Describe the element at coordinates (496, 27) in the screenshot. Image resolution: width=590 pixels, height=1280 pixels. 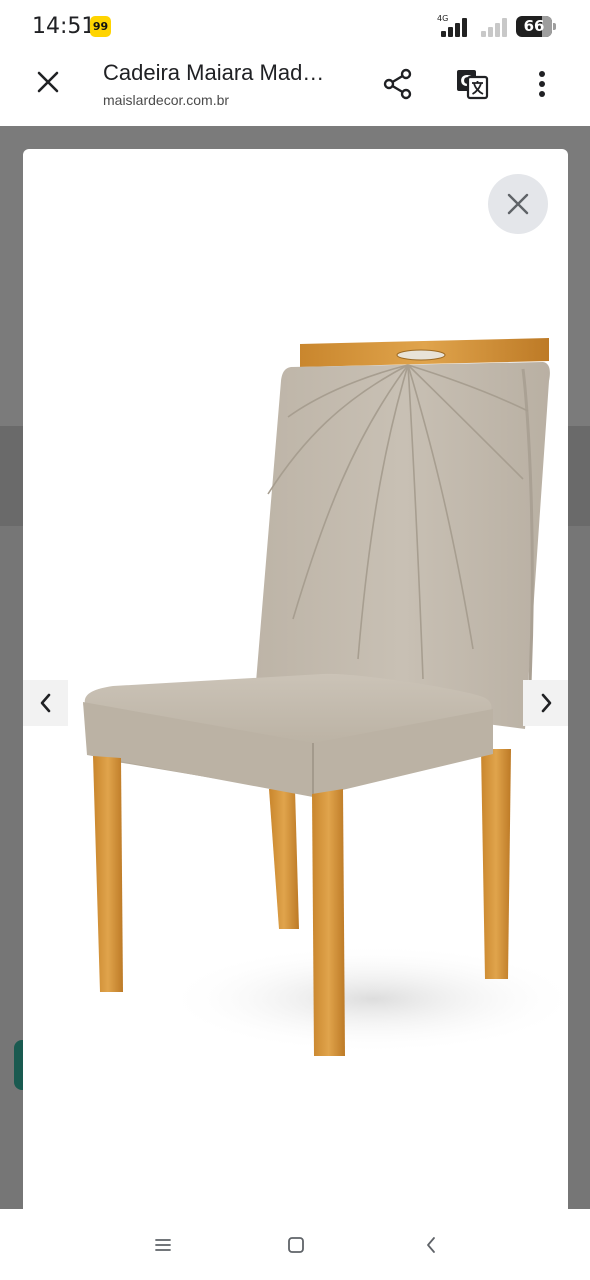
I see `signal-strength-sim2-icon` at that location.